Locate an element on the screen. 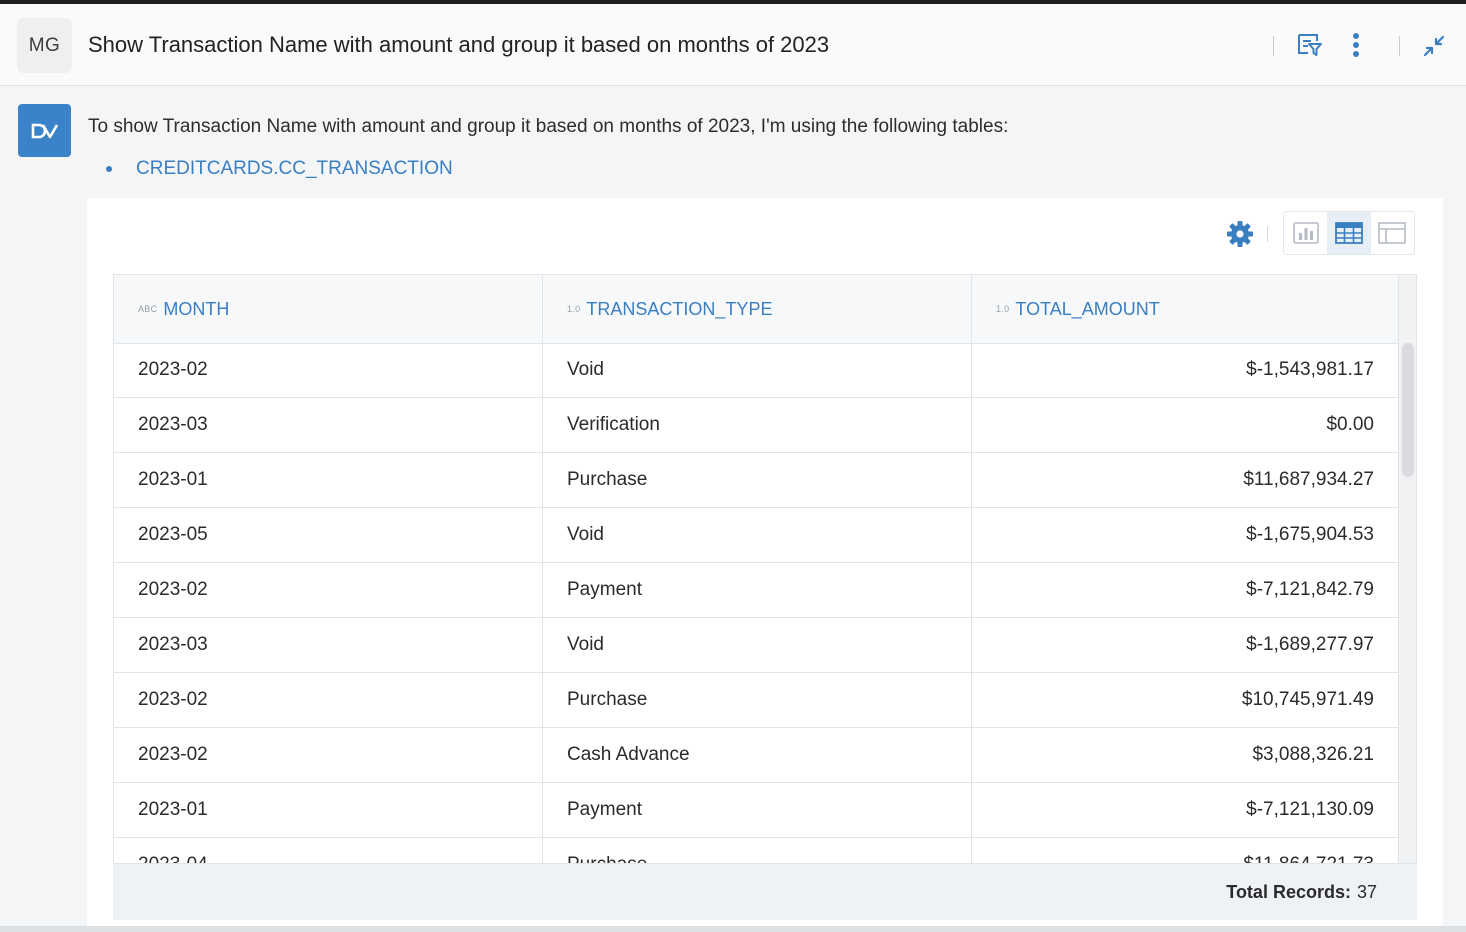 The image size is (1466, 932). window-bottom-border is located at coordinates (733, 929).